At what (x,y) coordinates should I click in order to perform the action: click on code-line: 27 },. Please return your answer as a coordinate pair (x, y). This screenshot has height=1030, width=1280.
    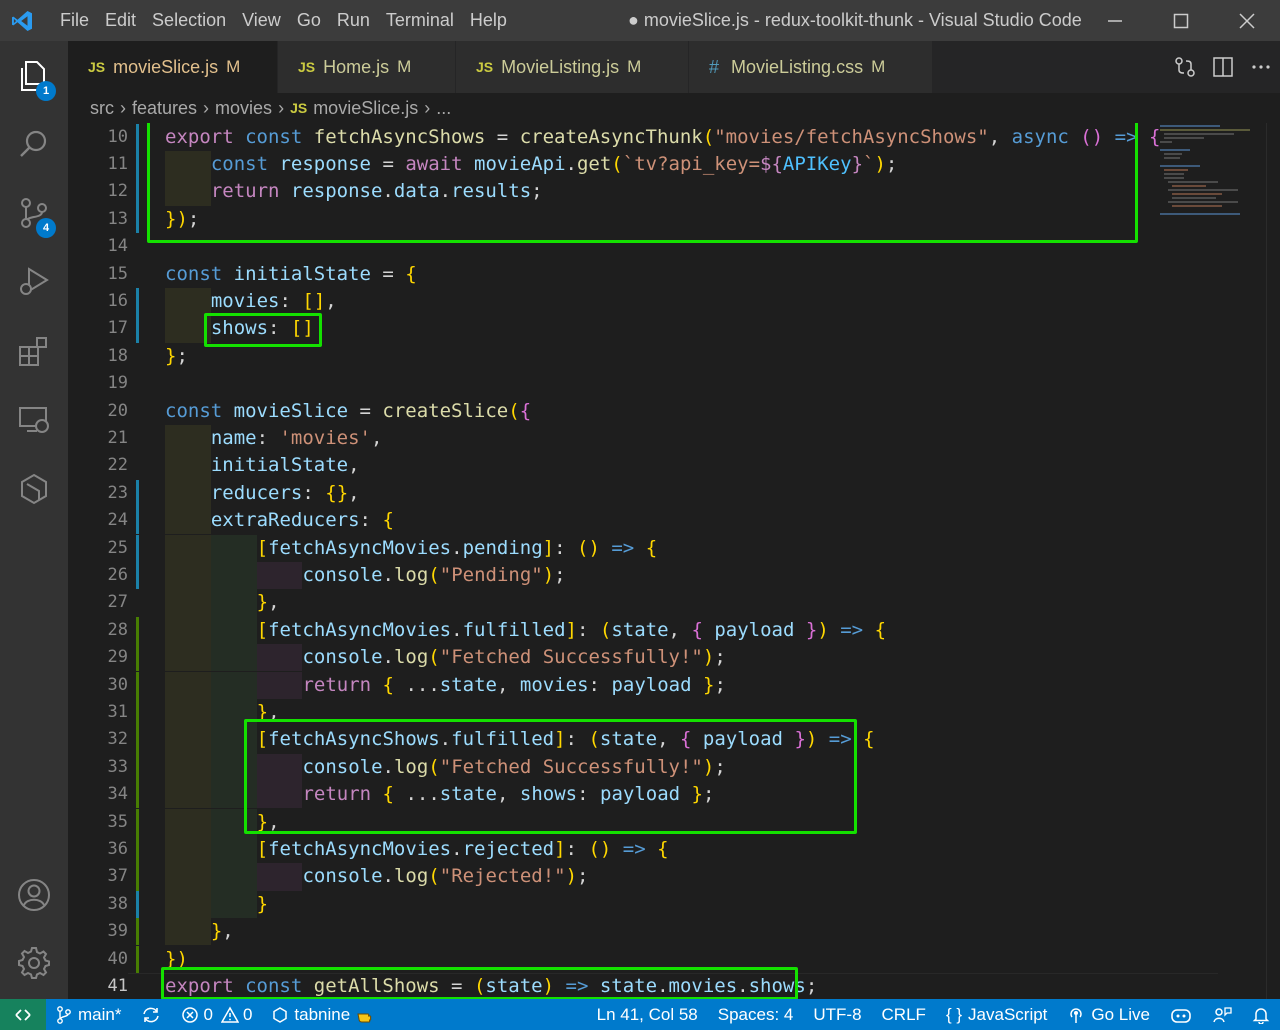
    Looking at the image, I should click on (674, 603).